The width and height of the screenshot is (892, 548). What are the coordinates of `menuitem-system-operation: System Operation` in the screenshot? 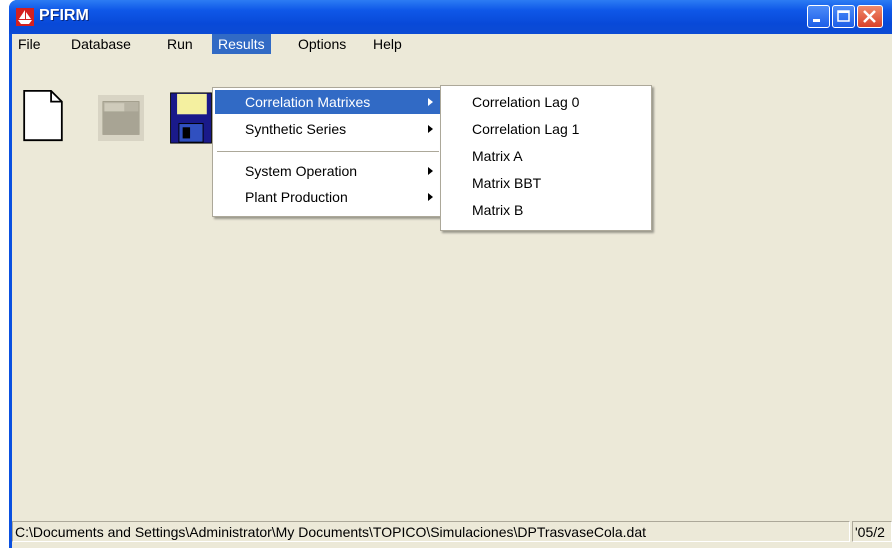 It's located at (328, 171).